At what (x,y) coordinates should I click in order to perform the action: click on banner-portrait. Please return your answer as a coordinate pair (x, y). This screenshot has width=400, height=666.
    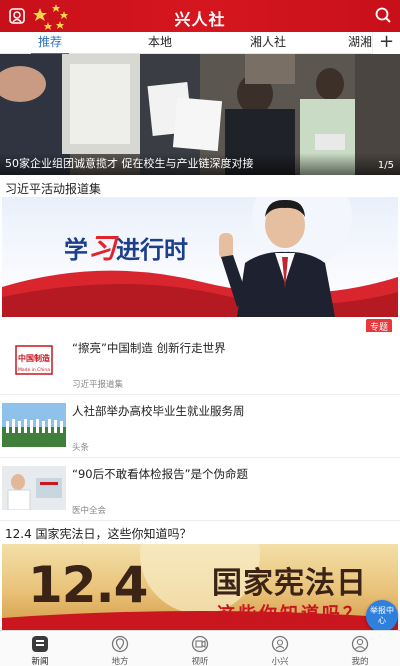
    Looking at the image, I should click on (277, 258).